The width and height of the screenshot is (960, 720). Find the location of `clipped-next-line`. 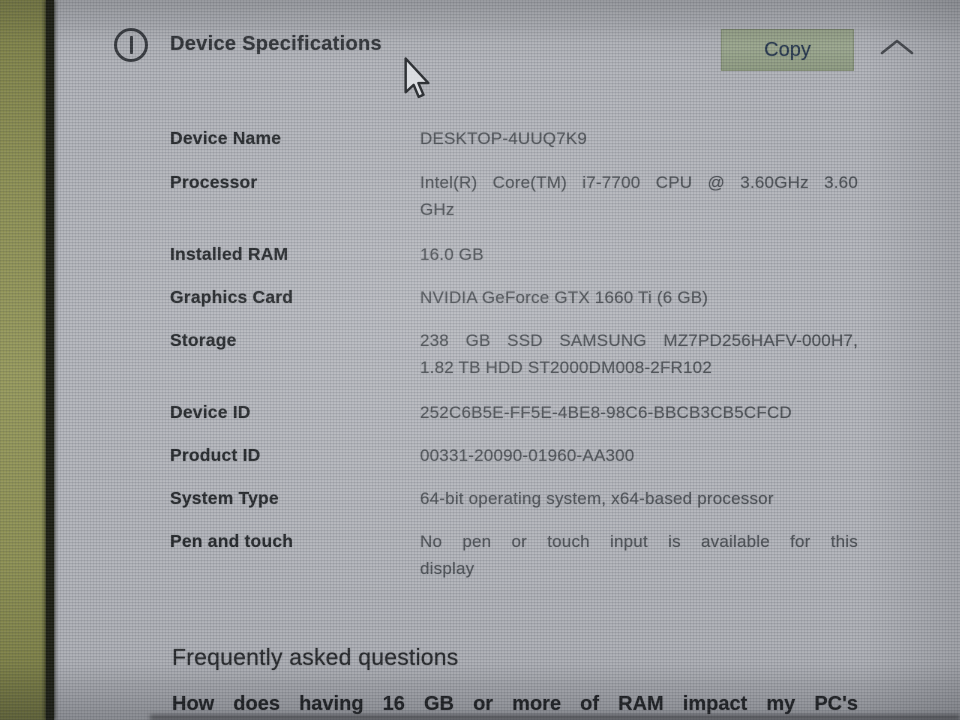

clipped-next-line is located at coordinates (555, 717).